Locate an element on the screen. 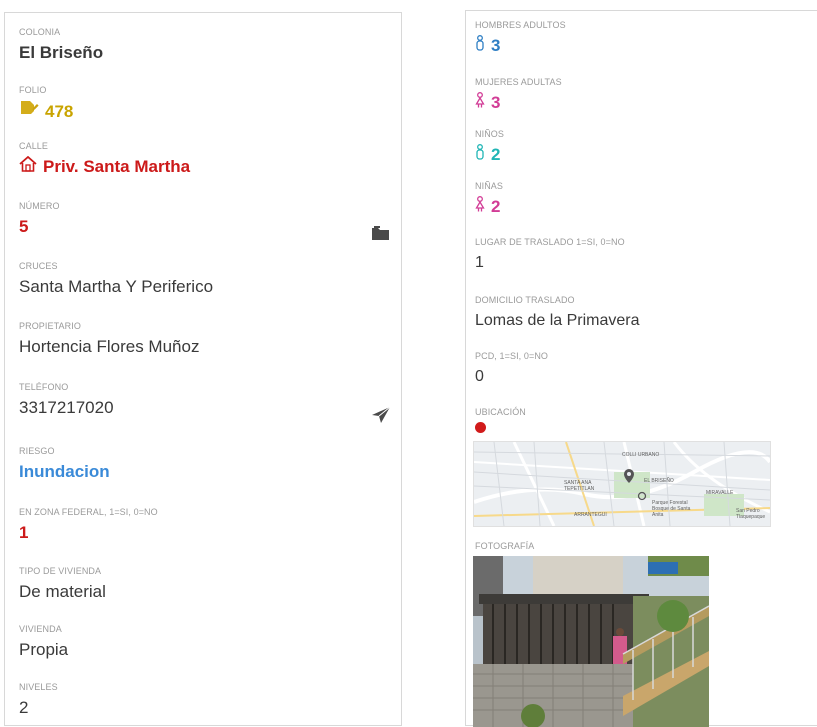 The height and width of the screenshot is (727, 817). field-value: Lomas de la Primavera is located at coordinates (557, 320).